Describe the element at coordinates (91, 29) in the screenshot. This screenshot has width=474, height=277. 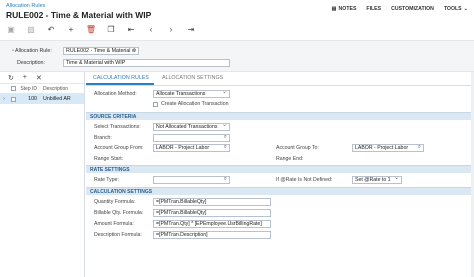
I see `delete-icon: 🗑` at that location.